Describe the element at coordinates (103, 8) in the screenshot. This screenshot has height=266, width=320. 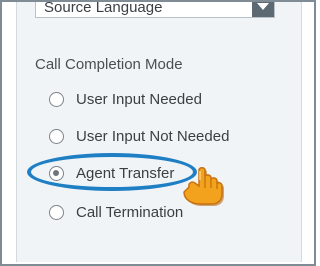
I see `source-language-value: Source Language` at that location.